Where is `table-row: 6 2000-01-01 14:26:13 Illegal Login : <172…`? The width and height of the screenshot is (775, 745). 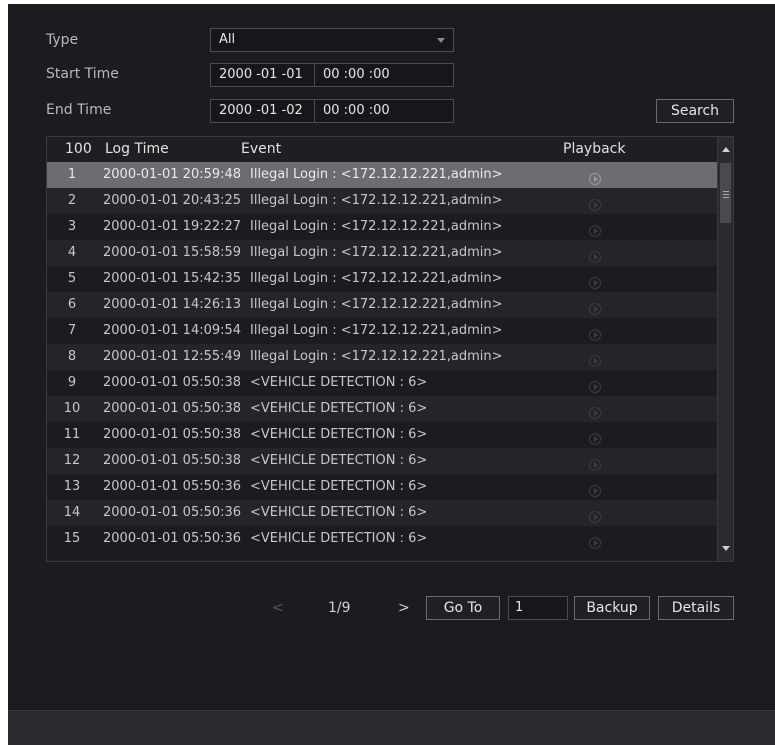 table-row: 6 2000-01-01 14:26:13 Illegal Login : <172… is located at coordinates (382, 305).